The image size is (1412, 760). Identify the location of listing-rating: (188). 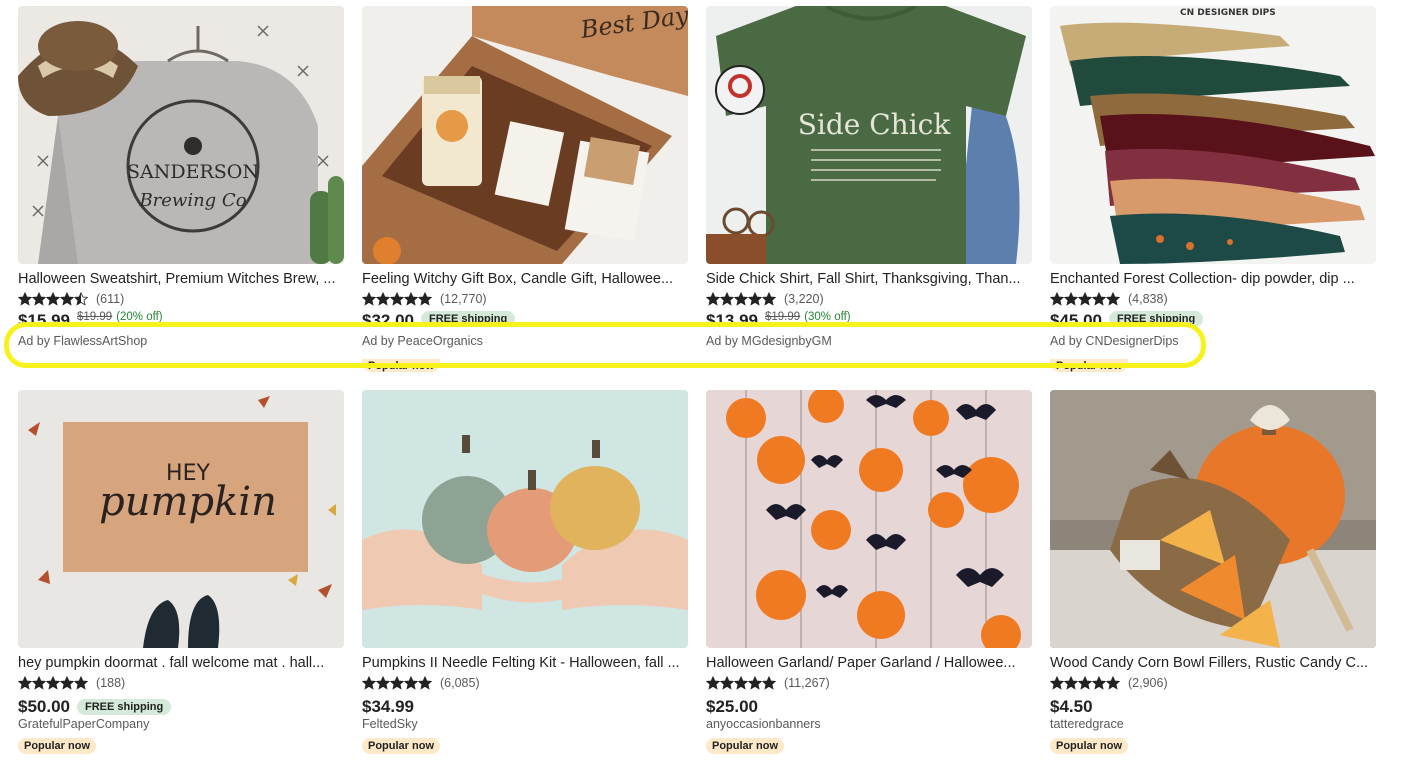
(71, 683).